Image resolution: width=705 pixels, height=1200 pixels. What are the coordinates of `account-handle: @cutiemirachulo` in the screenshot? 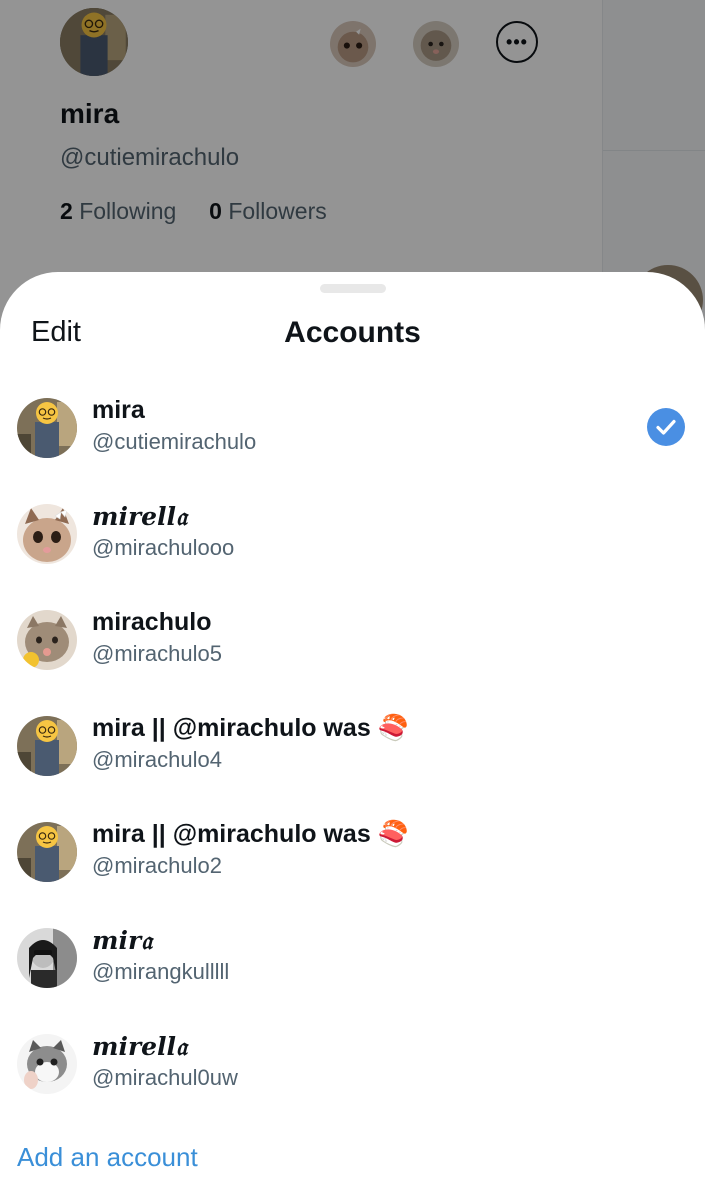 It's located at (174, 441).